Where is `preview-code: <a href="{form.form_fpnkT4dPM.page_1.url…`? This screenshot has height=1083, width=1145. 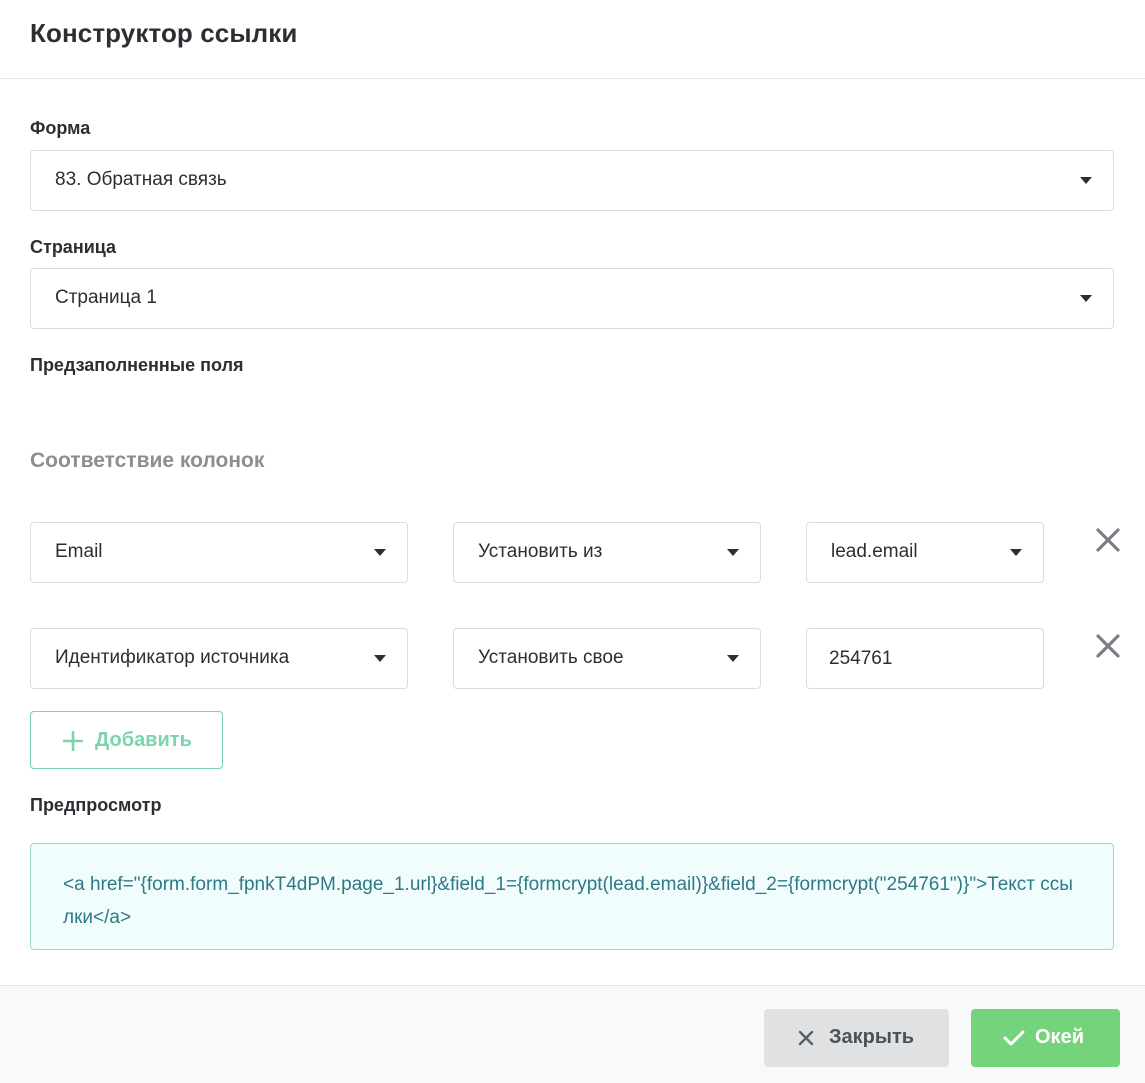 preview-code: <a href="{form.form_fpnkT4dPM.page_1.url… is located at coordinates (568, 901).